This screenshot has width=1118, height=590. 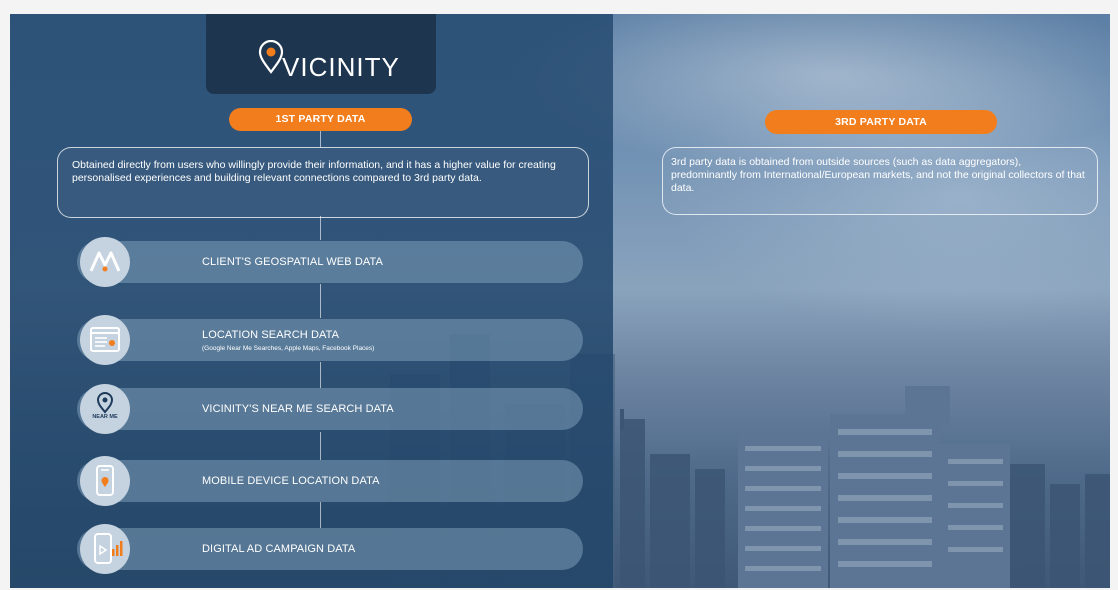 What do you see at coordinates (271, 57) in the screenshot?
I see `location-pin-icon` at bounding box center [271, 57].